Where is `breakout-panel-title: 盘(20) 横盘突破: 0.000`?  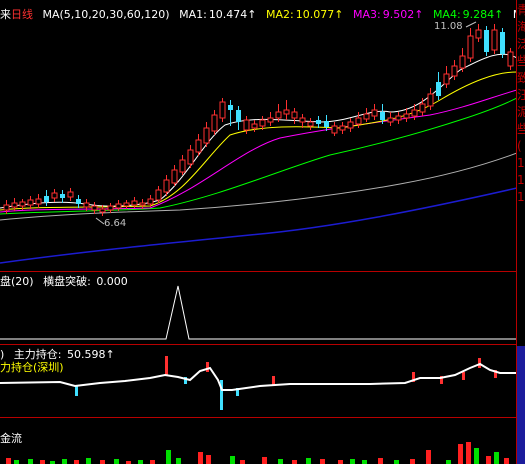 breakout-panel-title: 盘(20) 横盘突破: 0.000 is located at coordinates (64, 281).